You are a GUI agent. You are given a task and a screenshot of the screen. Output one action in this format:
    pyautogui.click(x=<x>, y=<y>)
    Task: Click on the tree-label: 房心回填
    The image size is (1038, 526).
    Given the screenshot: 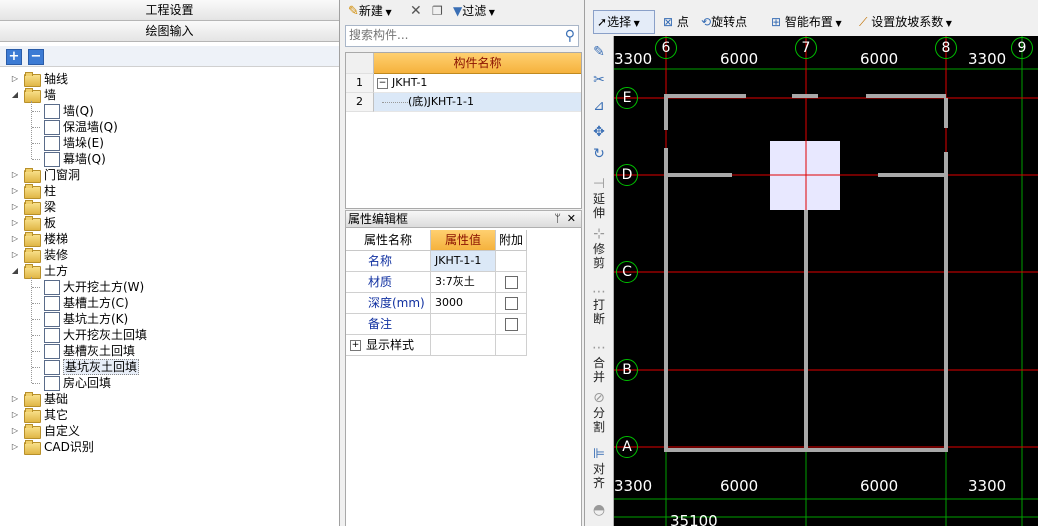 What is the action you would take?
    pyautogui.click(x=87, y=383)
    